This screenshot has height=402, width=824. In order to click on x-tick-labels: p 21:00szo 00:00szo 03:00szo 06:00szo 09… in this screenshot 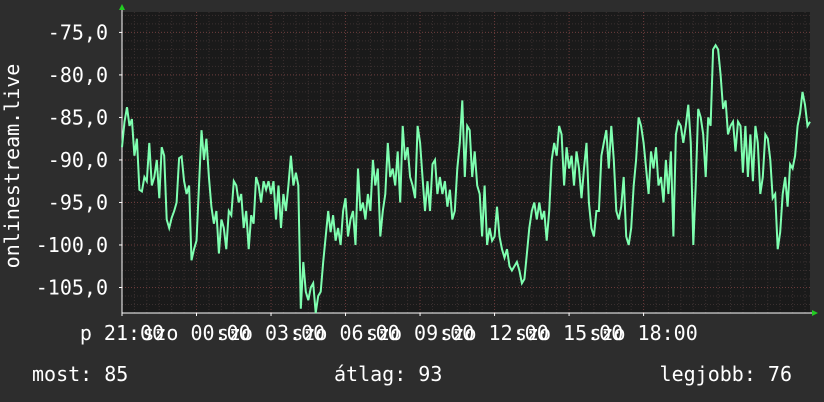, I will do `click(389, 333)`.